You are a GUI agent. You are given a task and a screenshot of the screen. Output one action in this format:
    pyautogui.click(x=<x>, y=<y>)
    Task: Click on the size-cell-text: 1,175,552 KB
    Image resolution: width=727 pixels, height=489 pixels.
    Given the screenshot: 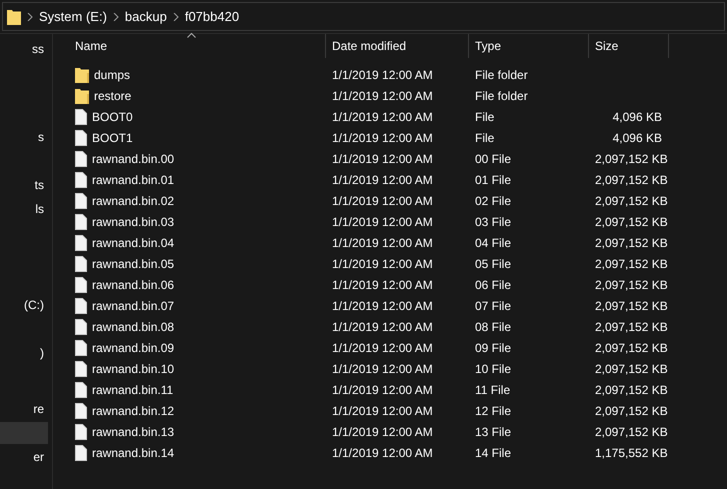 What is the action you would take?
    pyautogui.click(x=631, y=453)
    